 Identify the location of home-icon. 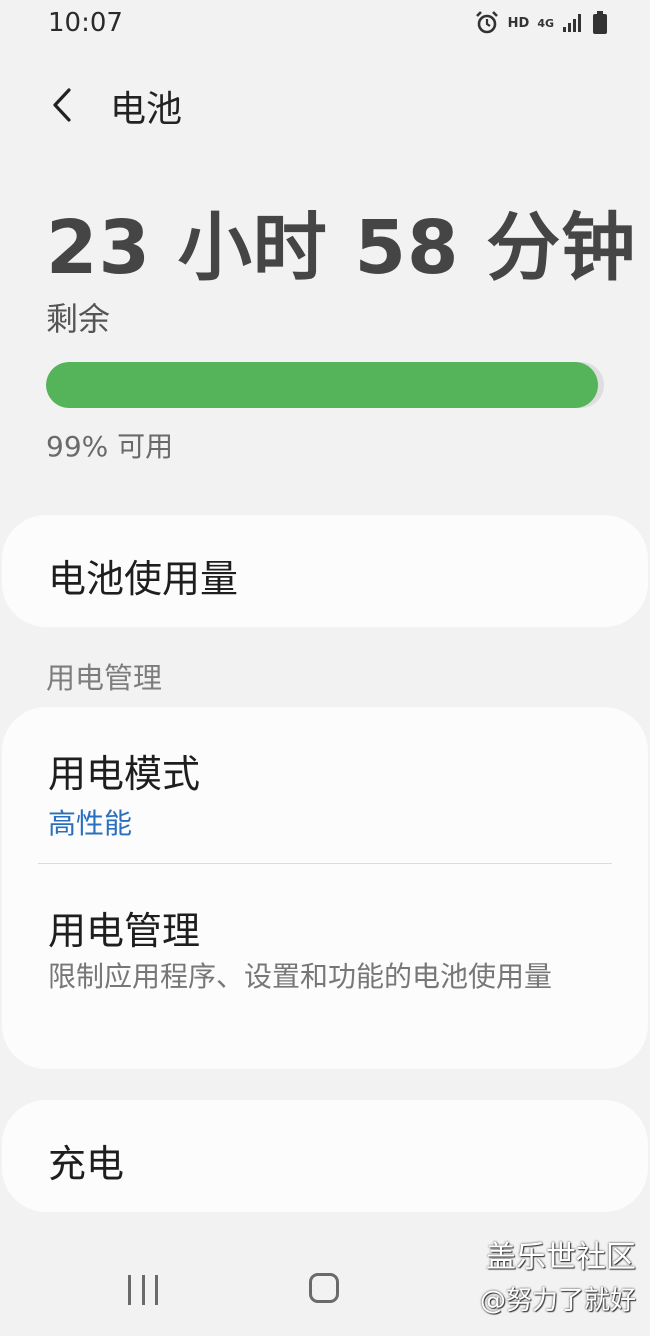
(324, 1288).